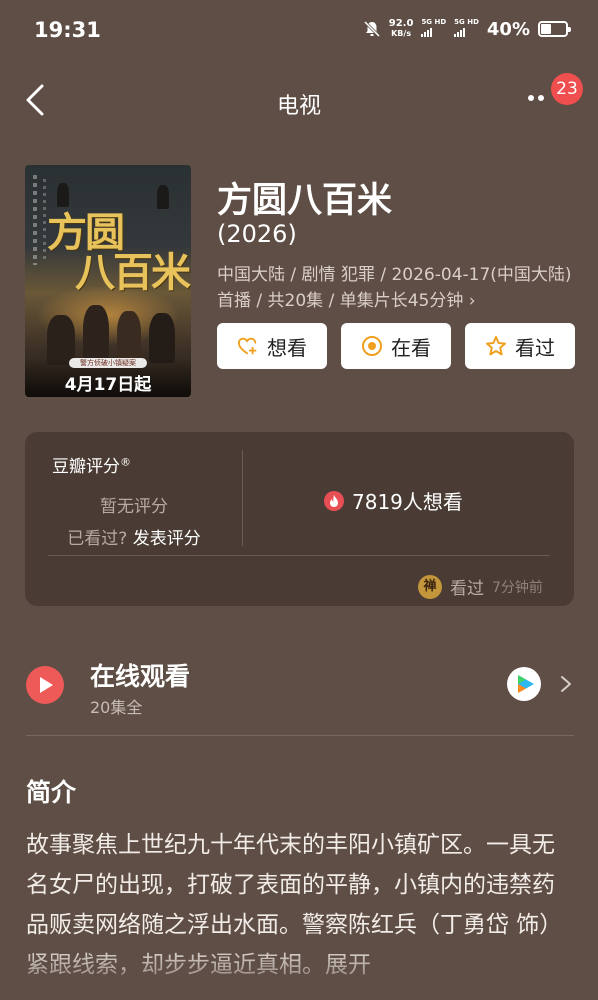 This screenshot has height=1000, width=598. Describe the element at coordinates (119, 252) in the screenshot. I see `poster-title: 方圆 八百米` at that location.